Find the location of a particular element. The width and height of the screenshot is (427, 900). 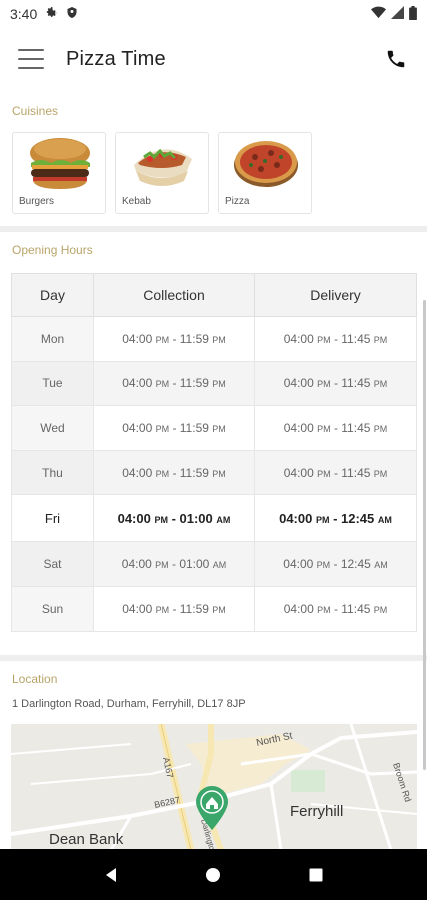

delivery-column-header: Delivery is located at coordinates (335, 295).